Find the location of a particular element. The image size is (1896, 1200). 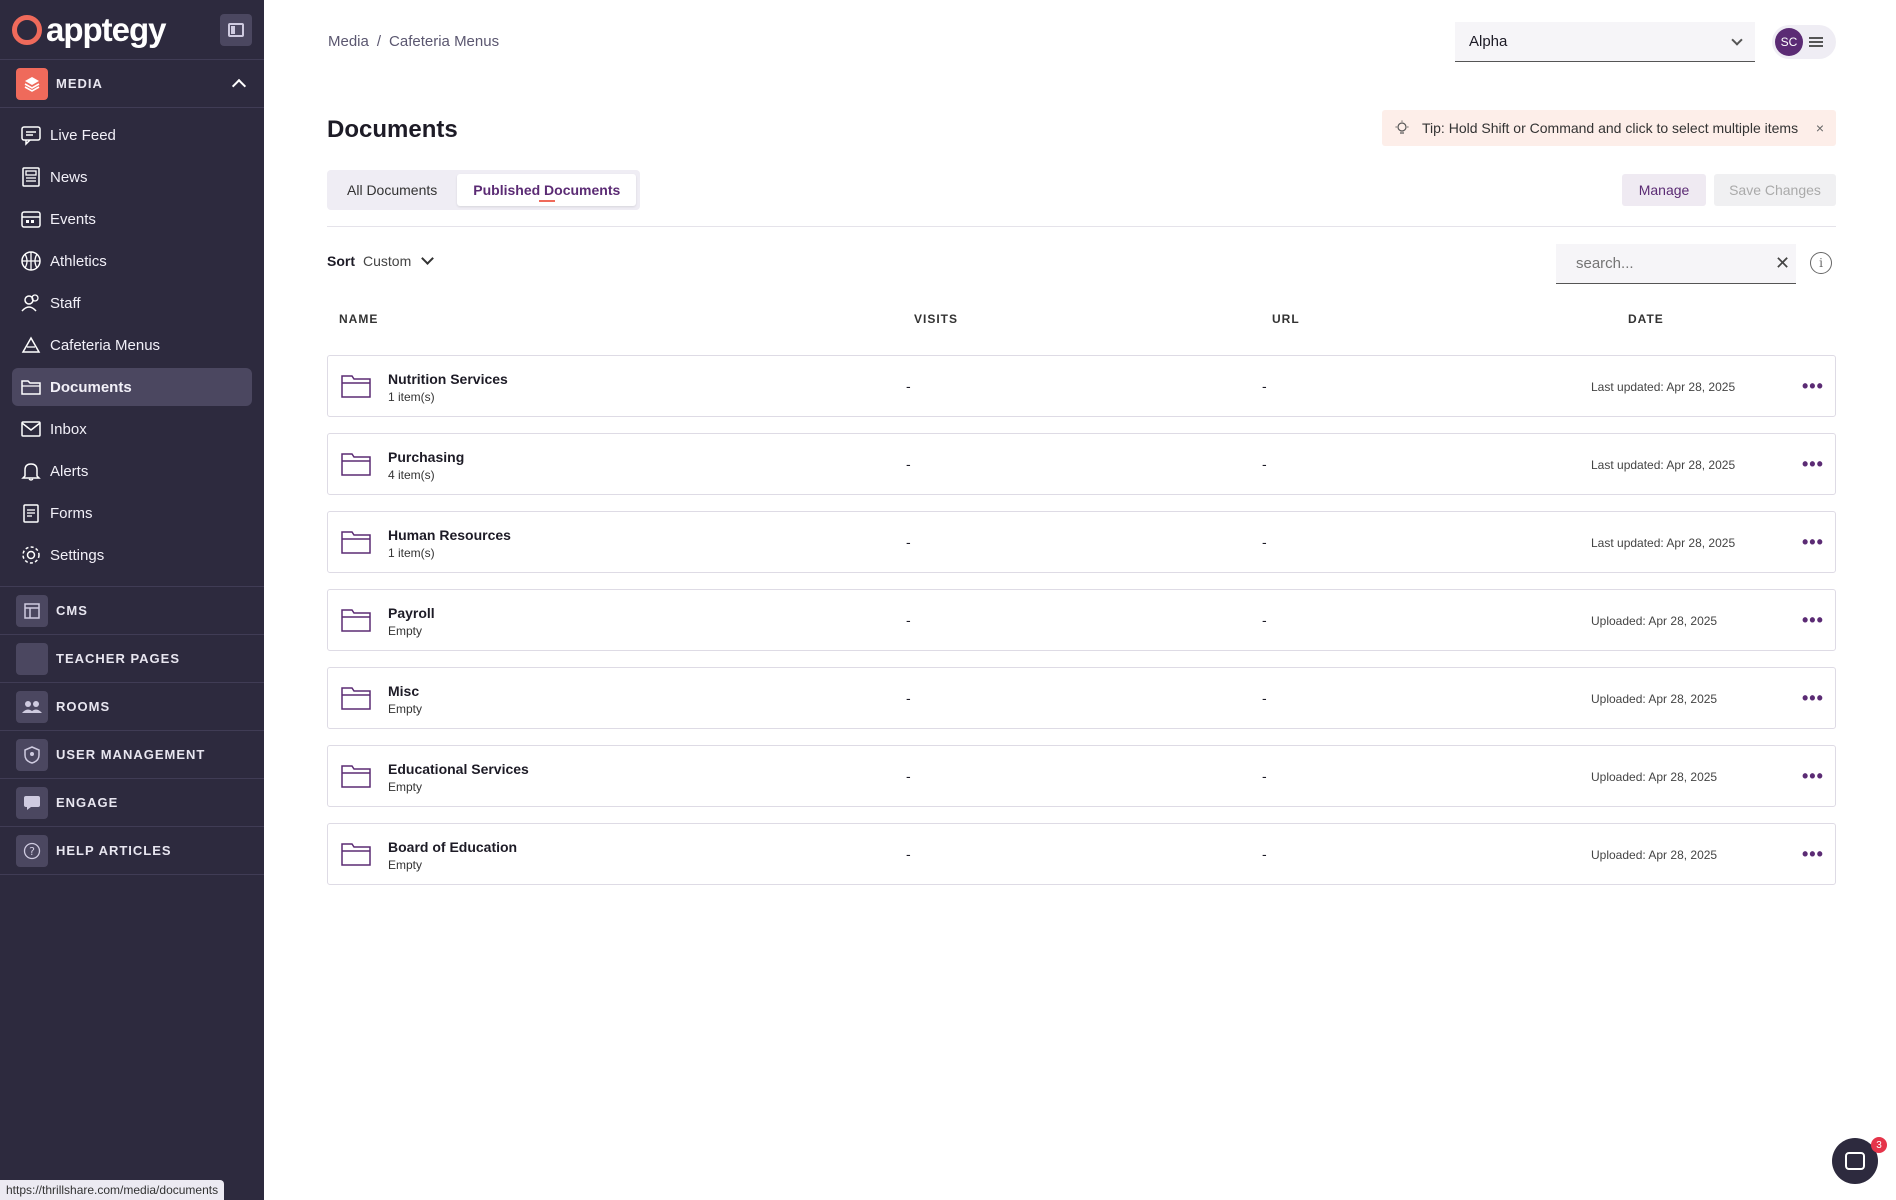

search-input is located at coordinates (1675, 263).